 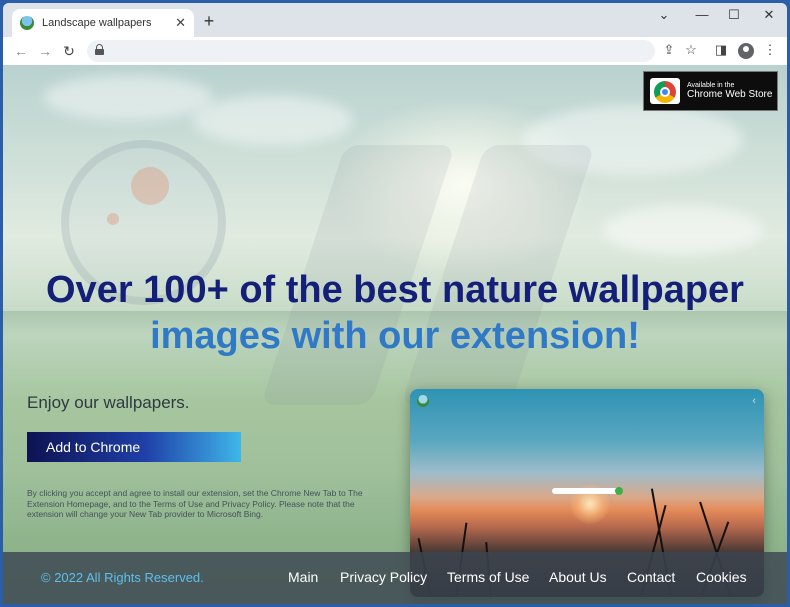 What do you see at coordinates (45, 51) in the screenshot?
I see `forward-icon: →` at bounding box center [45, 51].